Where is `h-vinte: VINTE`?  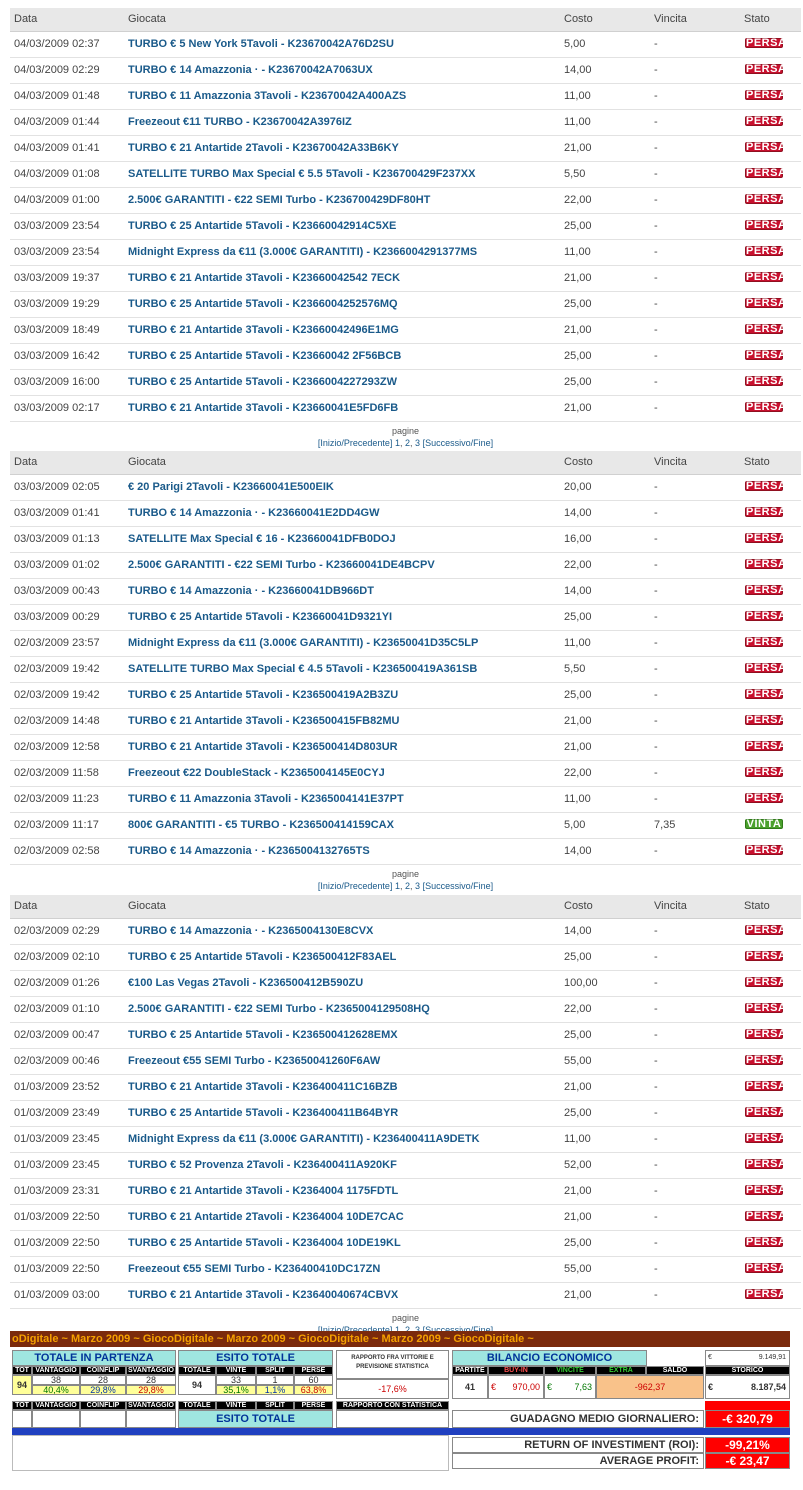
h-vinte: VINTE is located at coordinates (236, 1370).